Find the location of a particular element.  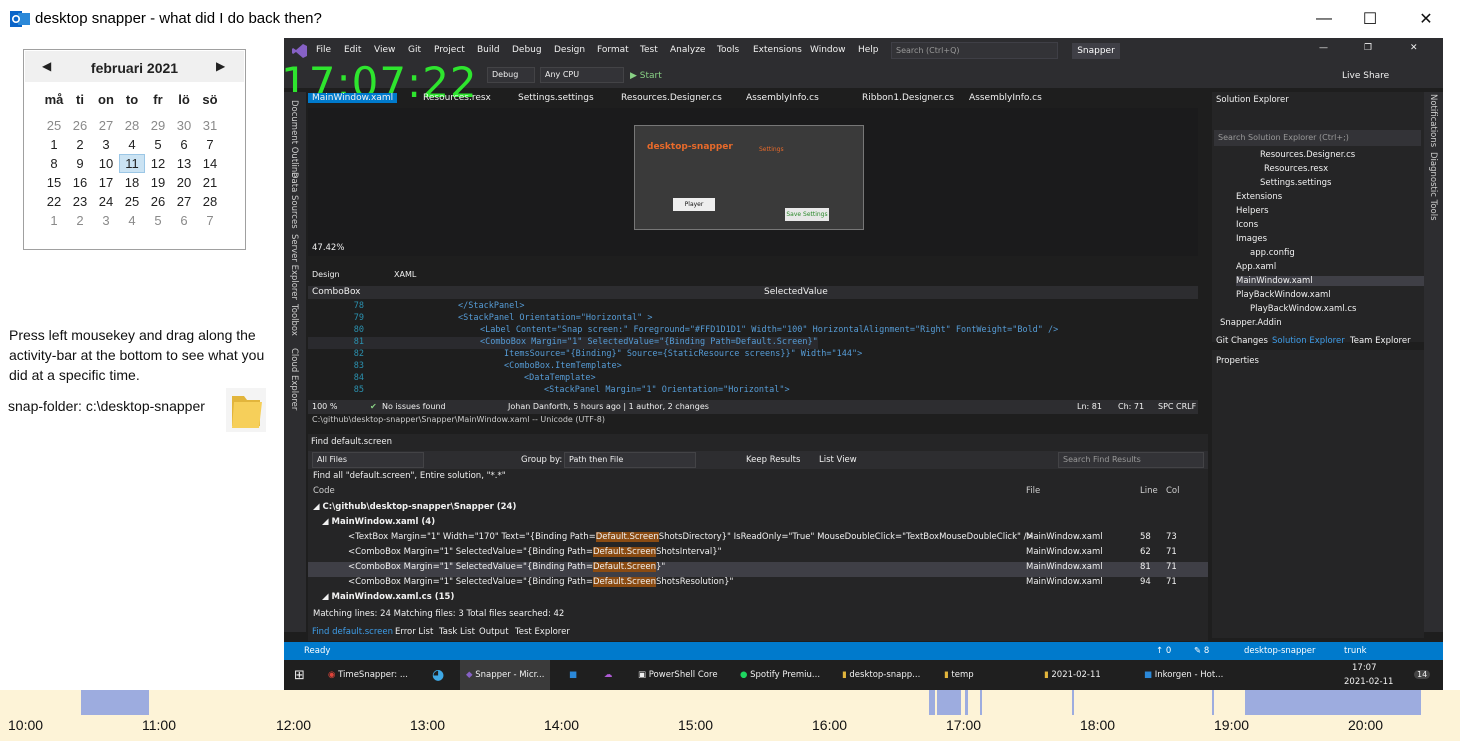

calendar-day: 24 is located at coordinates (106, 201).